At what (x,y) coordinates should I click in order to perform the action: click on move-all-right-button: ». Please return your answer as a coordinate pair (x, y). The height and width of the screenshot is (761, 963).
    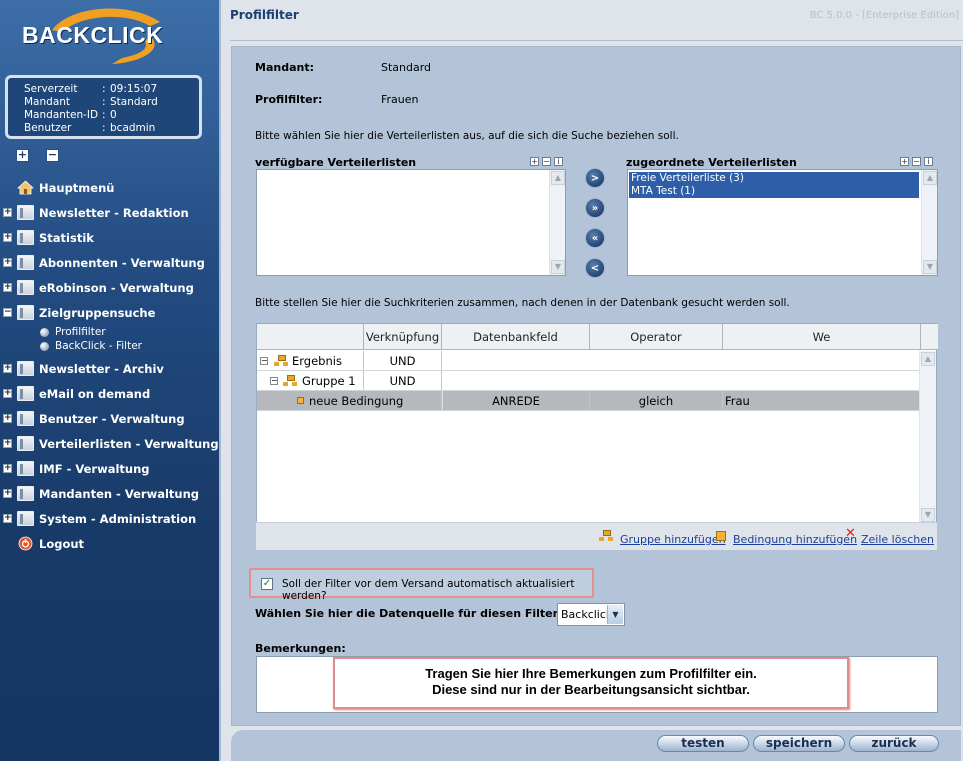
    Looking at the image, I should click on (595, 208).